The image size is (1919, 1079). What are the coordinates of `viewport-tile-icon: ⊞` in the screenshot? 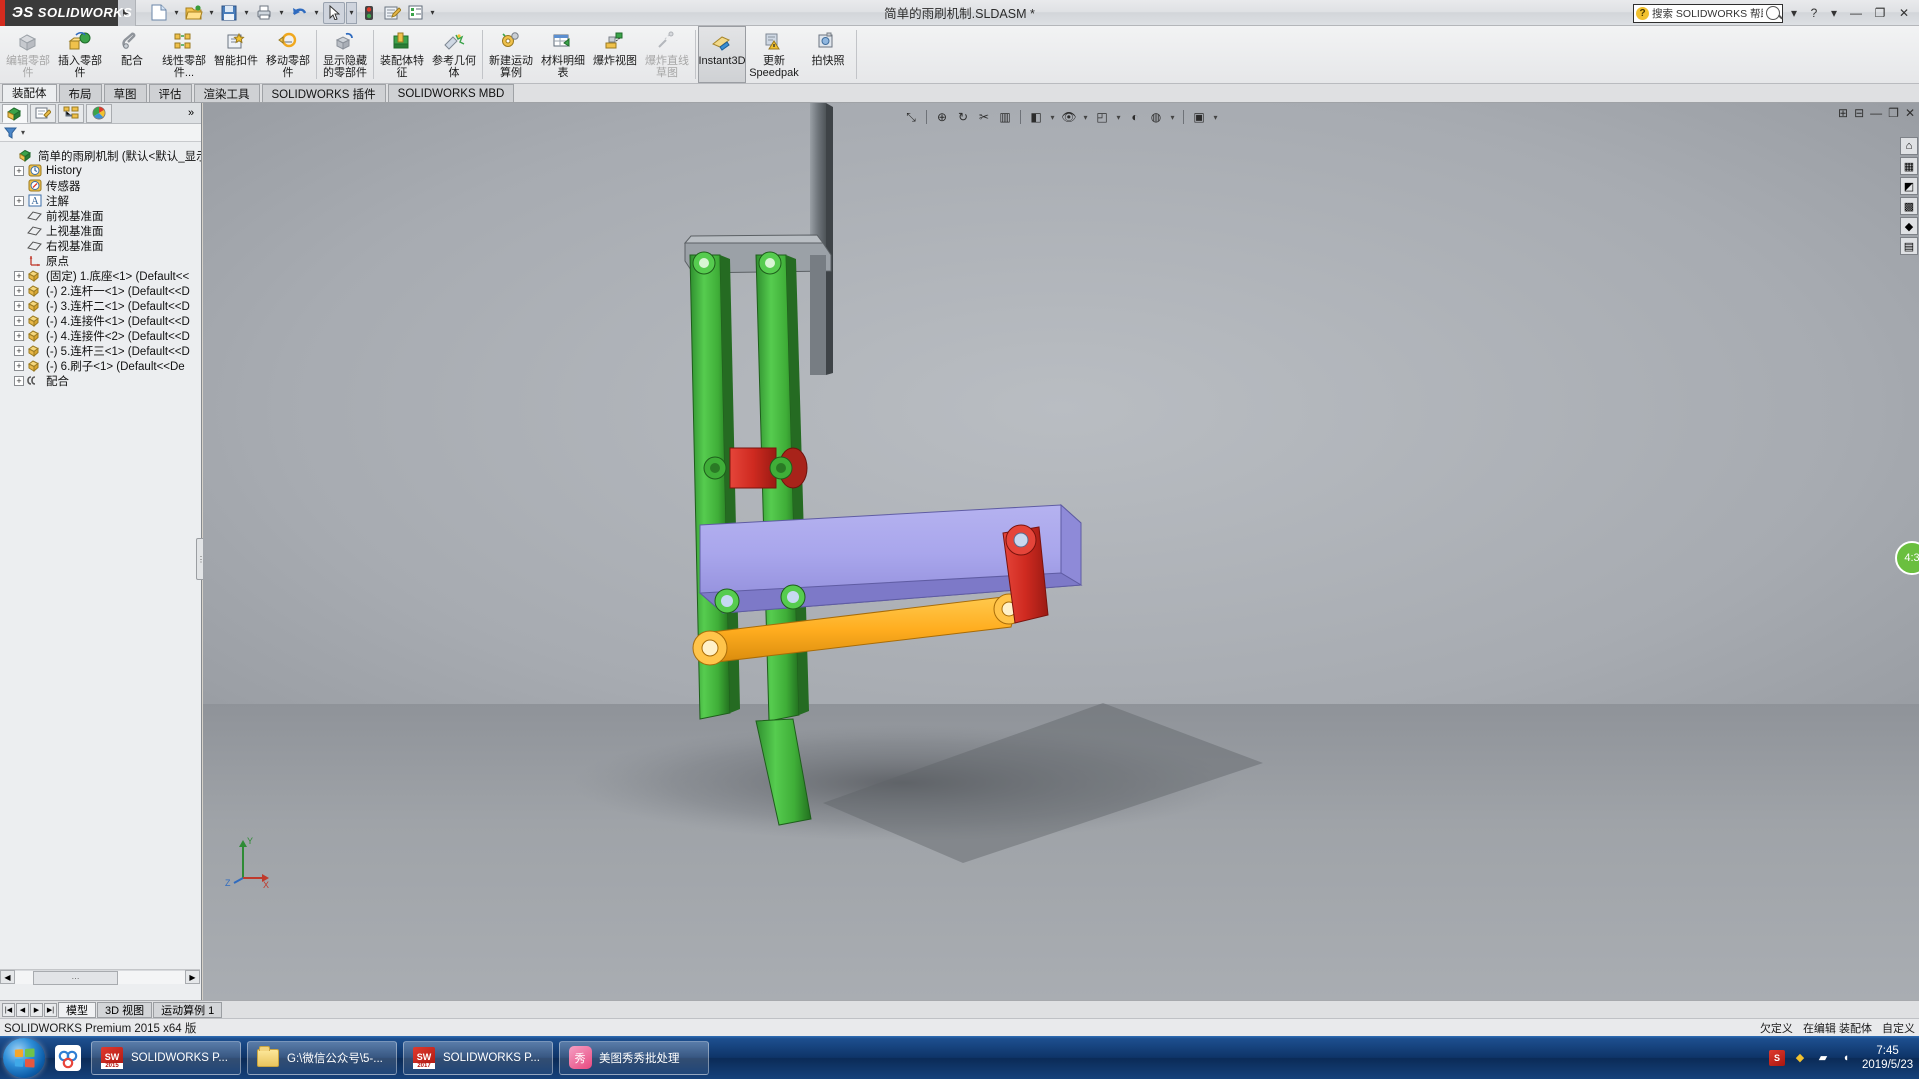 It's located at (1843, 113).